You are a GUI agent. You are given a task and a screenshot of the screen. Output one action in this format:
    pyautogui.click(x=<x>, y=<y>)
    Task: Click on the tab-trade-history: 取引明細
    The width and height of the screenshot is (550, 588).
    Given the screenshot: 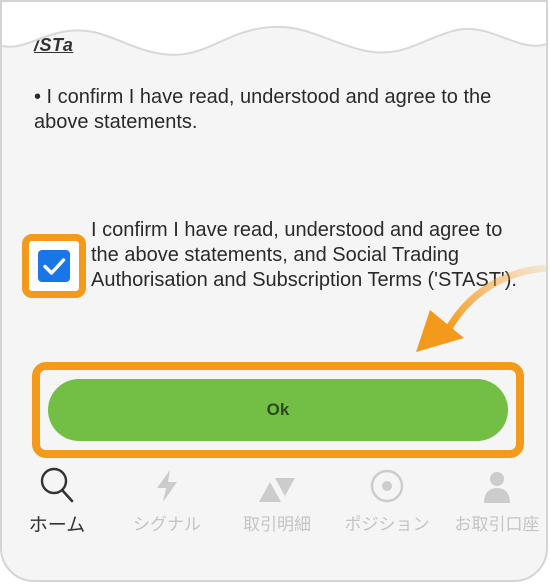 What is the action you would take?
    pyautogui.click(x=277, y=500)
    